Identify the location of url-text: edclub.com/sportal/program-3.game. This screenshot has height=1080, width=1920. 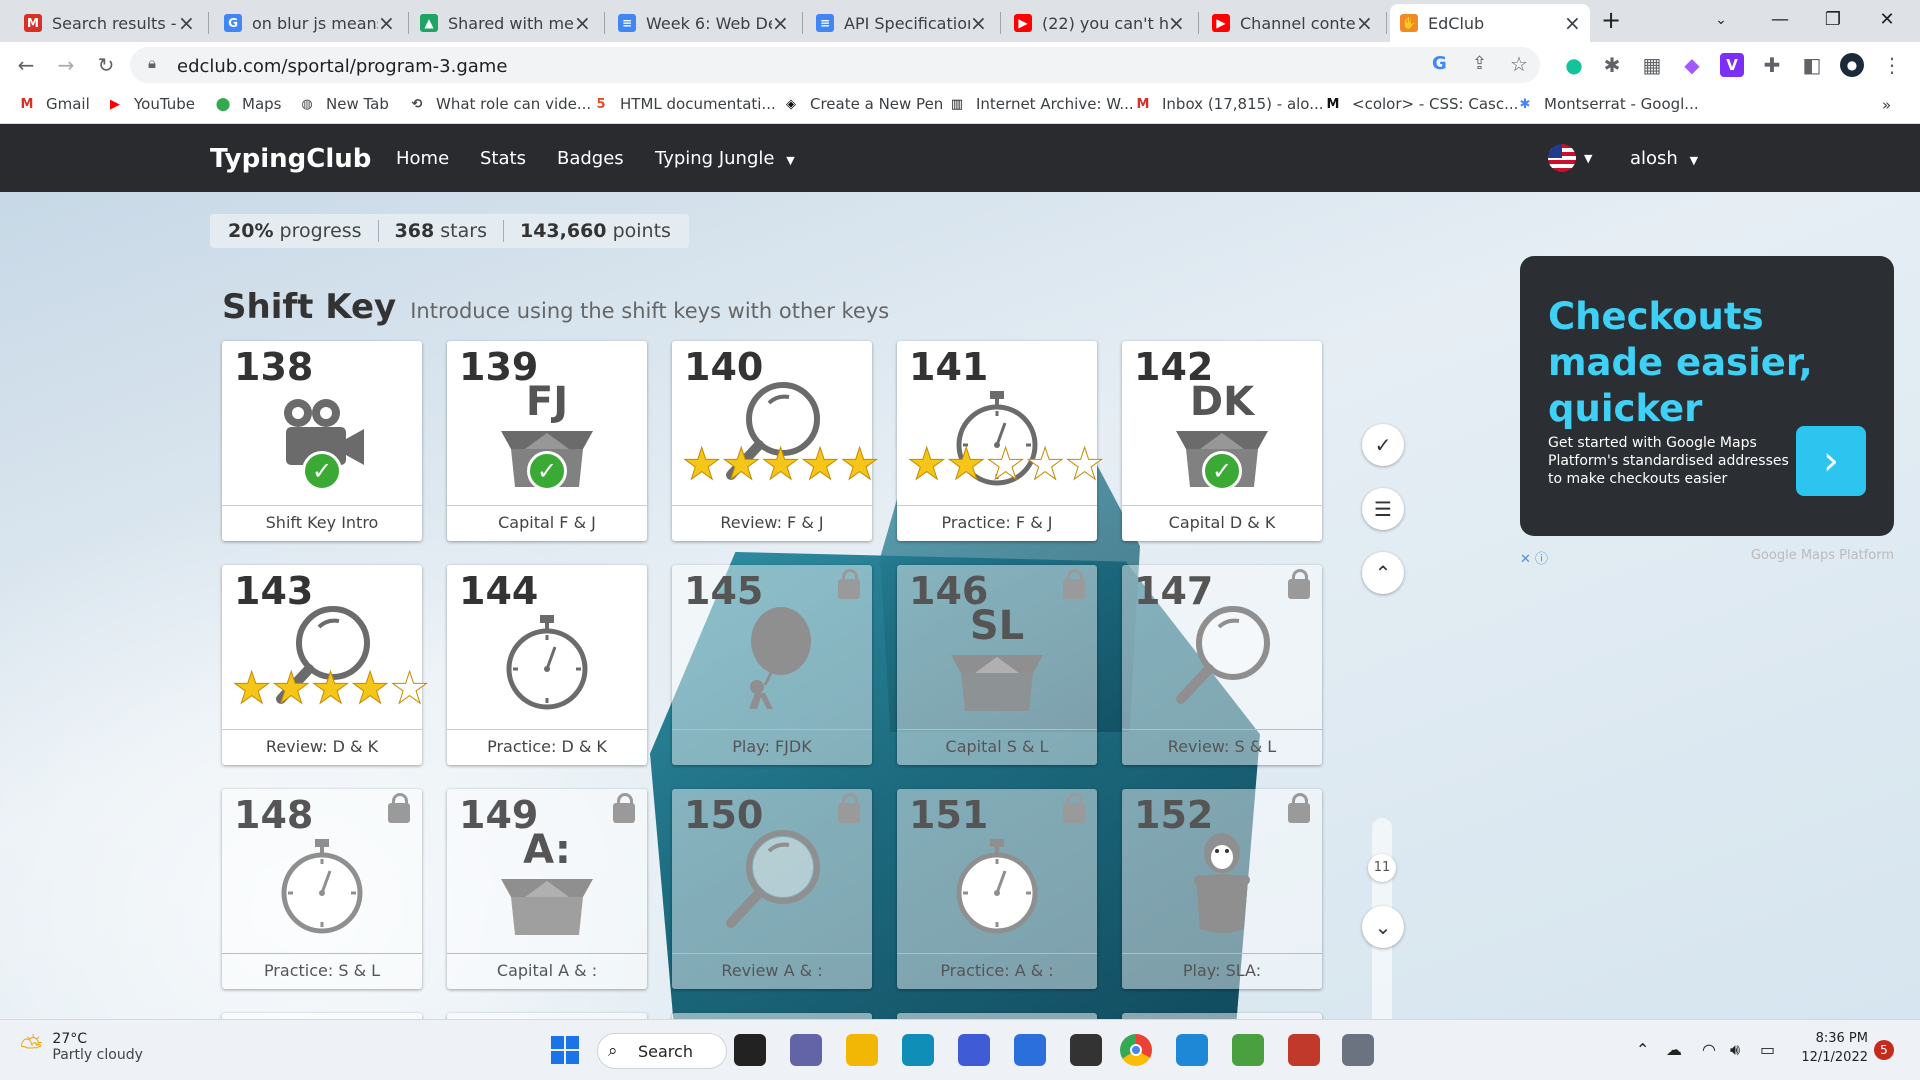
(342, 66).